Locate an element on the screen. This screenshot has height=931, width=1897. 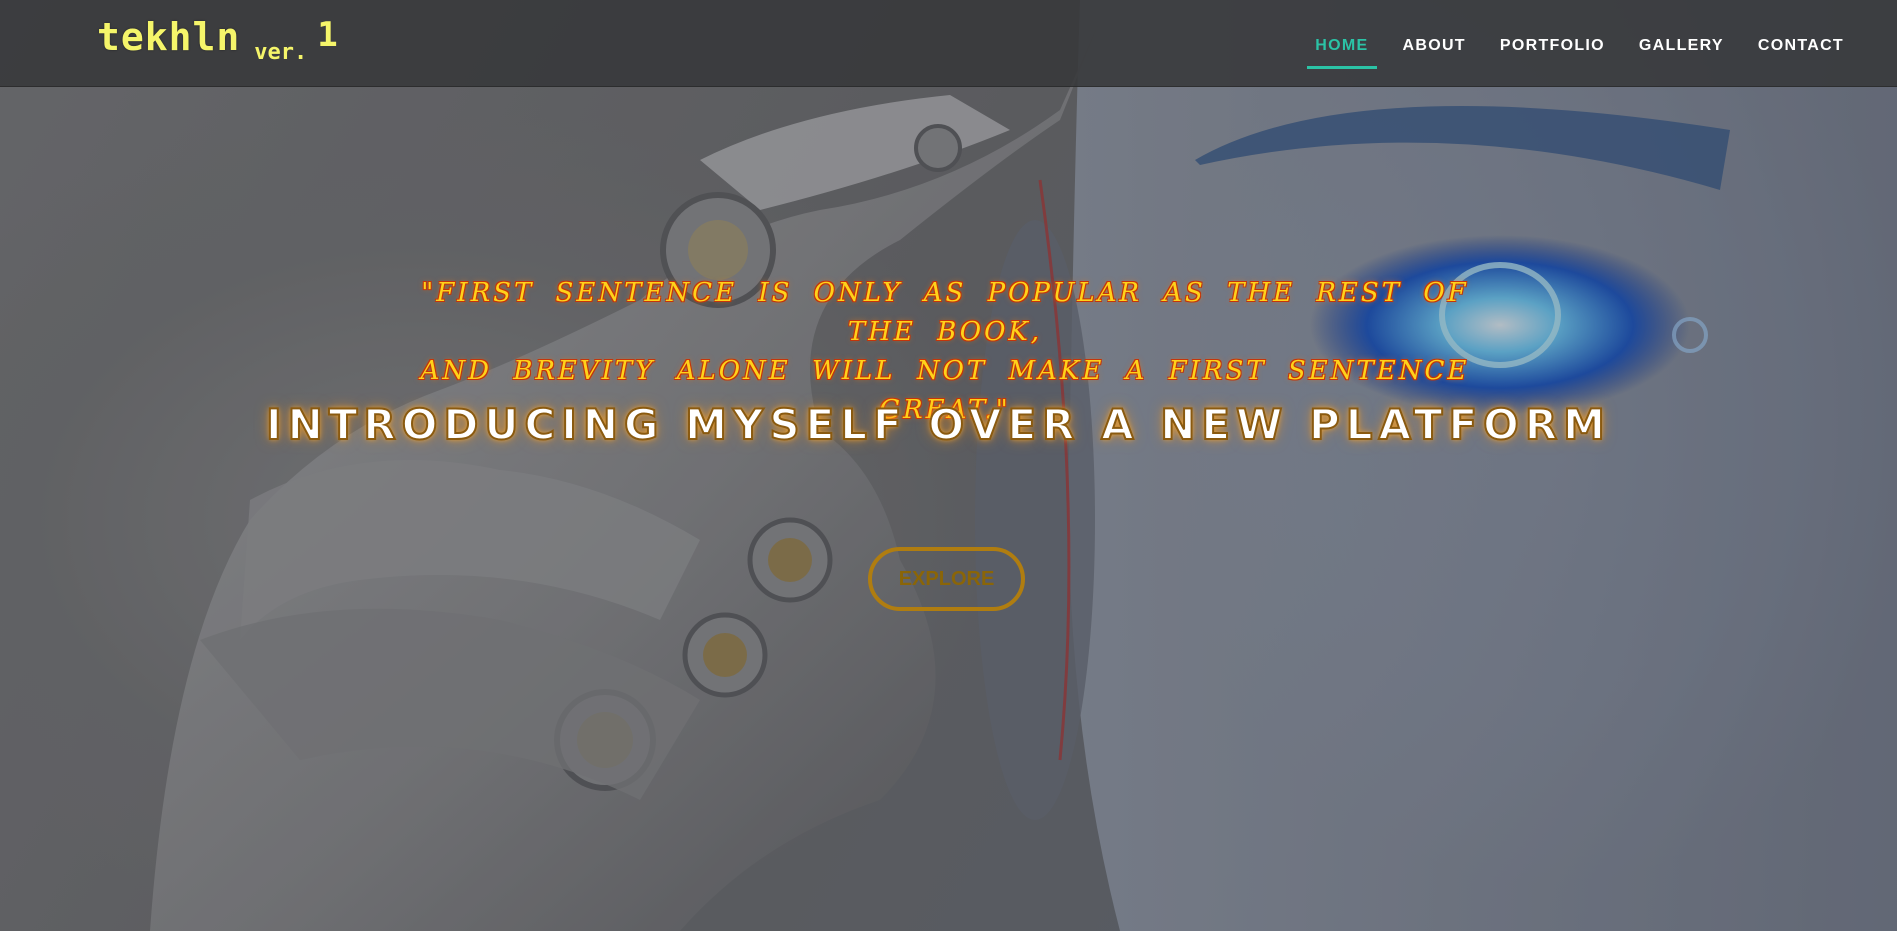
brand-logo: tekhln ver. 1 is located at coordinates (217, 42).